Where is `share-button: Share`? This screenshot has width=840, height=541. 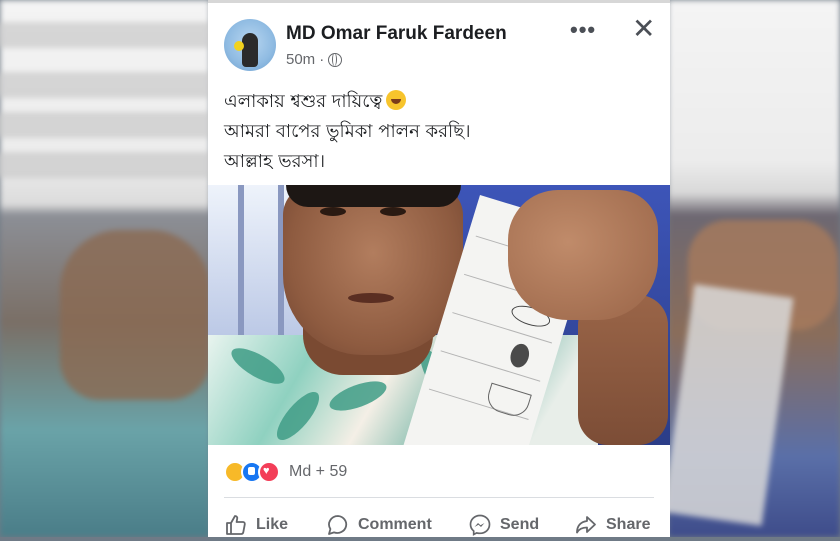
share-button: Share is located at coordinates (612, 525).